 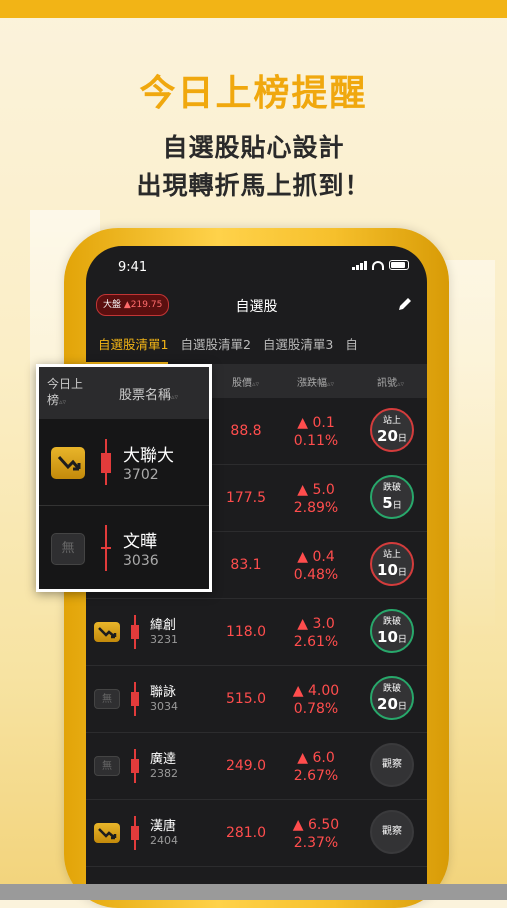 I want to click on table-row: 漢唐 2404 281.0 ▲ 6.50 2.37% 觀察, so click(x=256, y=833).